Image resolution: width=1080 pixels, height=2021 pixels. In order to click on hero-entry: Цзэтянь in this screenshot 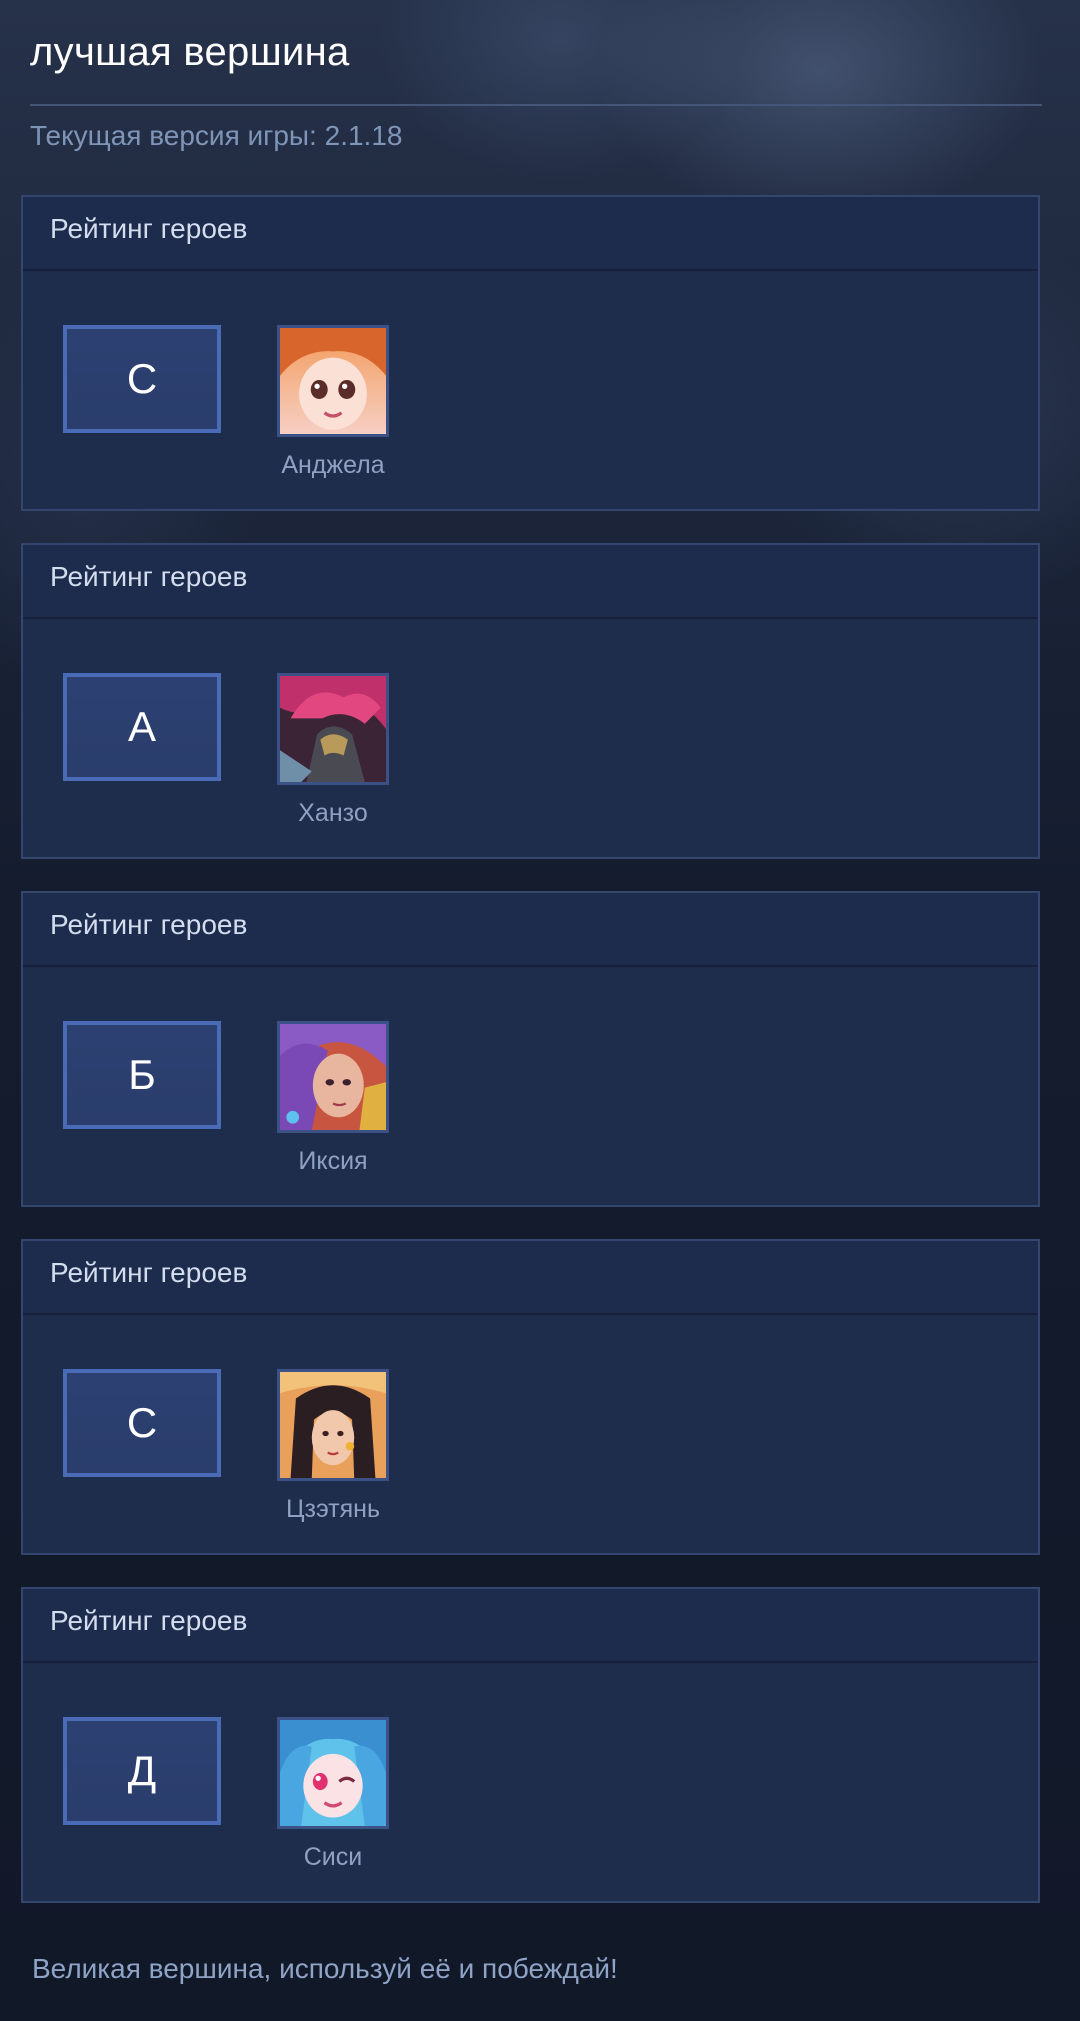, I will do `click(333, 1446)`.